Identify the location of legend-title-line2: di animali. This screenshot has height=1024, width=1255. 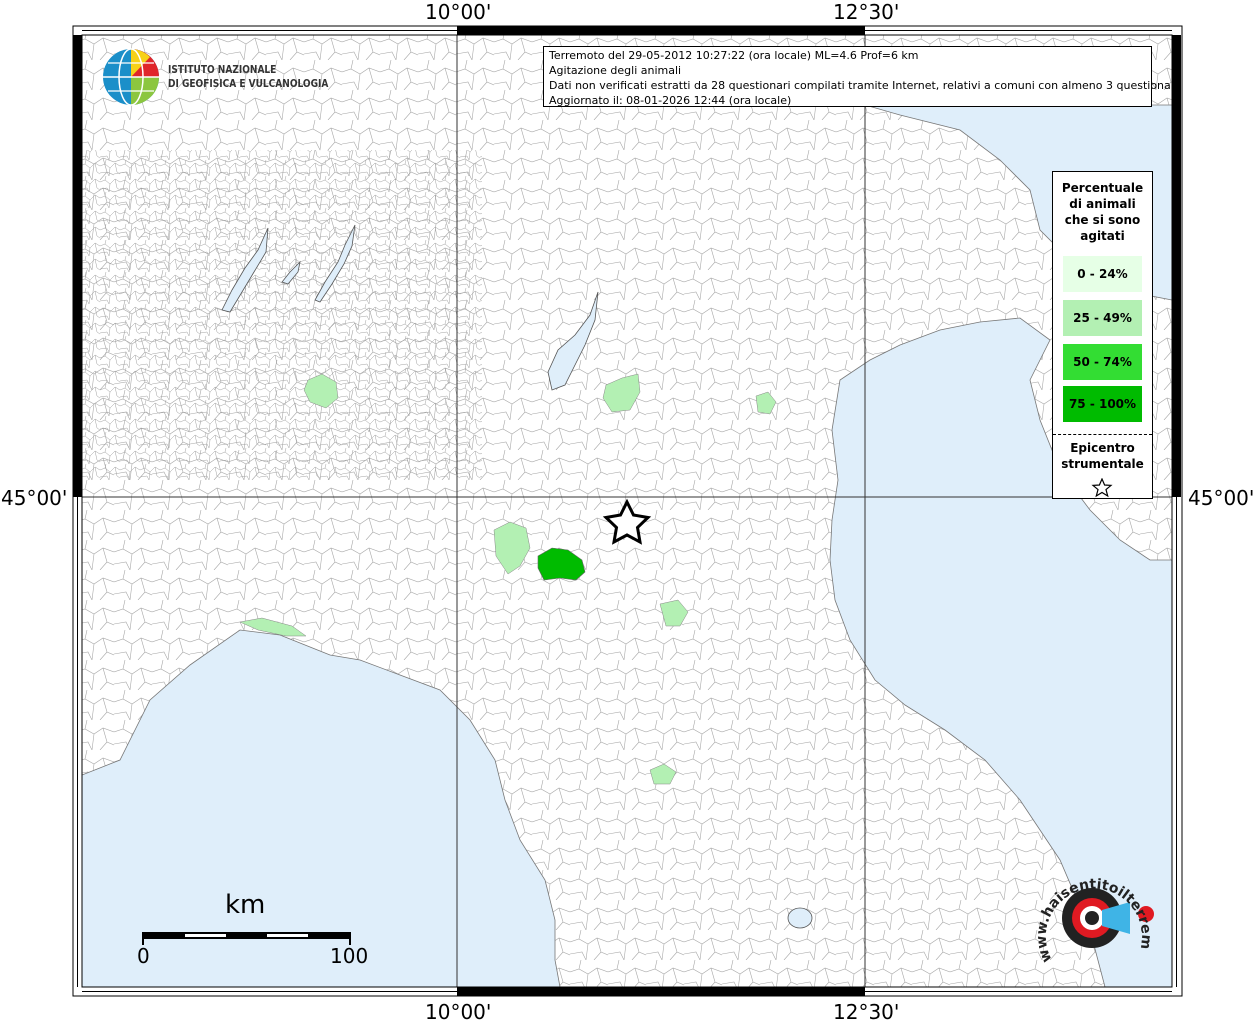
(1102, 204).